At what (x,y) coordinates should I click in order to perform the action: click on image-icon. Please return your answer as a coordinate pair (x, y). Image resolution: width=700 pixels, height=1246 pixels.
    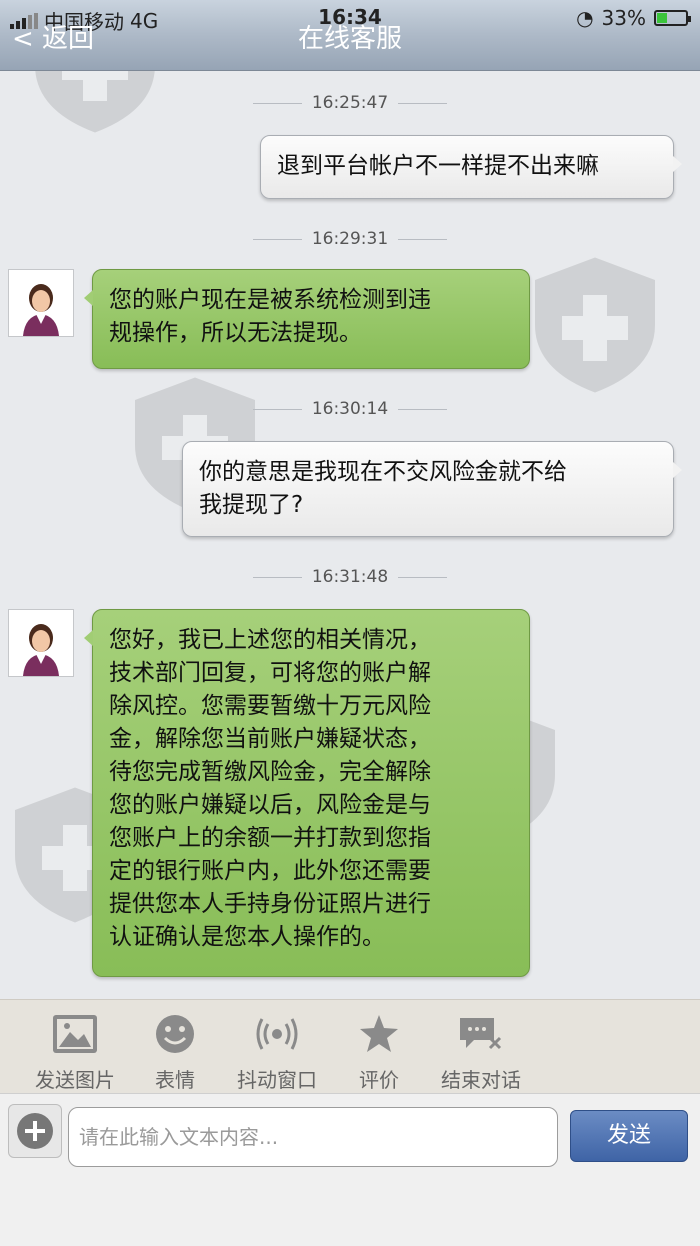
    Looking at the image, I should click on (75, 1034).